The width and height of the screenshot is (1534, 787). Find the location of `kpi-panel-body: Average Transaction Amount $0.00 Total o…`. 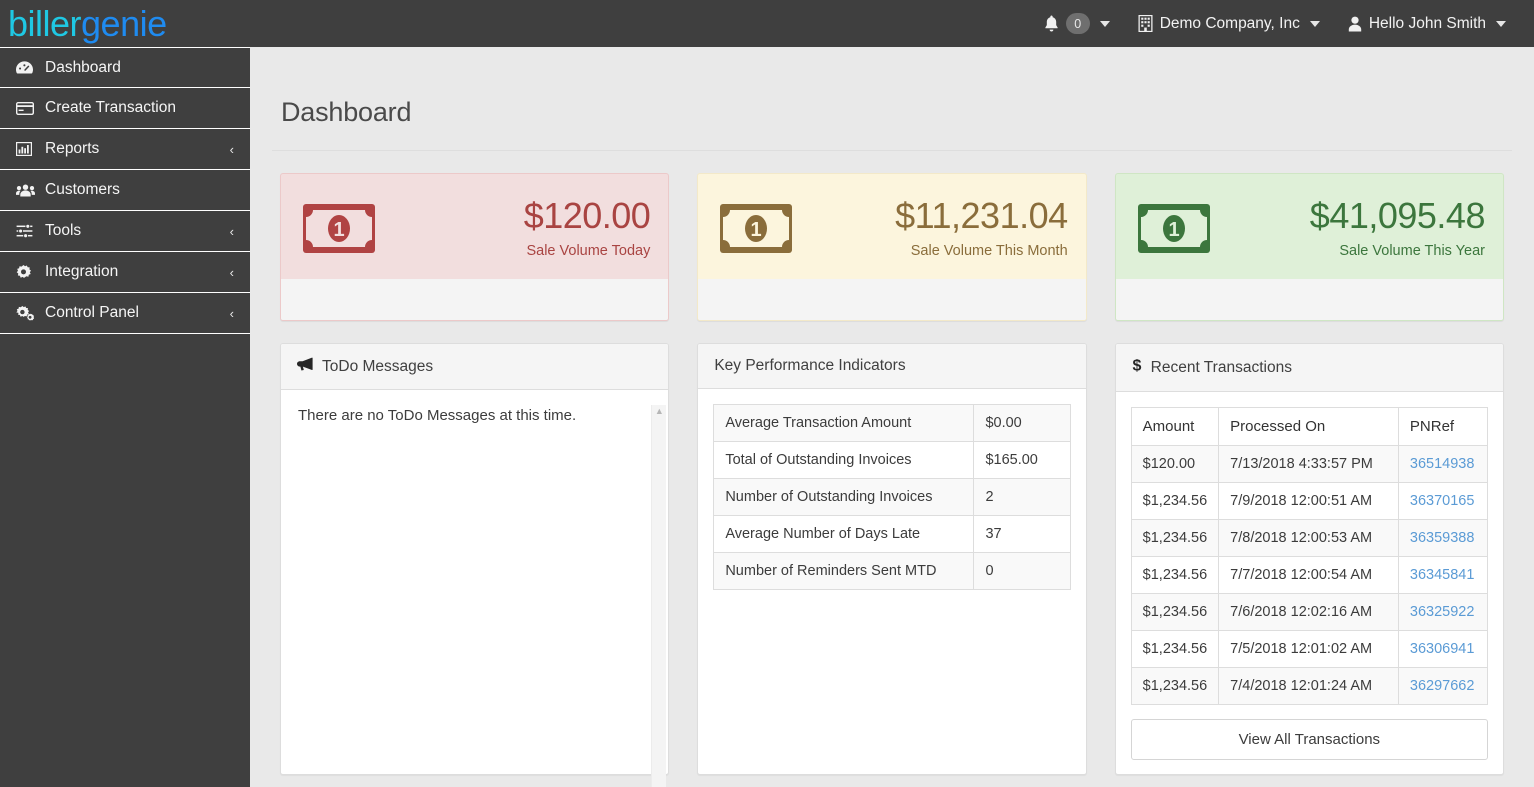

kpi-panel-body: Average Transaction Amount $0.00 Total o… is located at coordinates (891, 581).